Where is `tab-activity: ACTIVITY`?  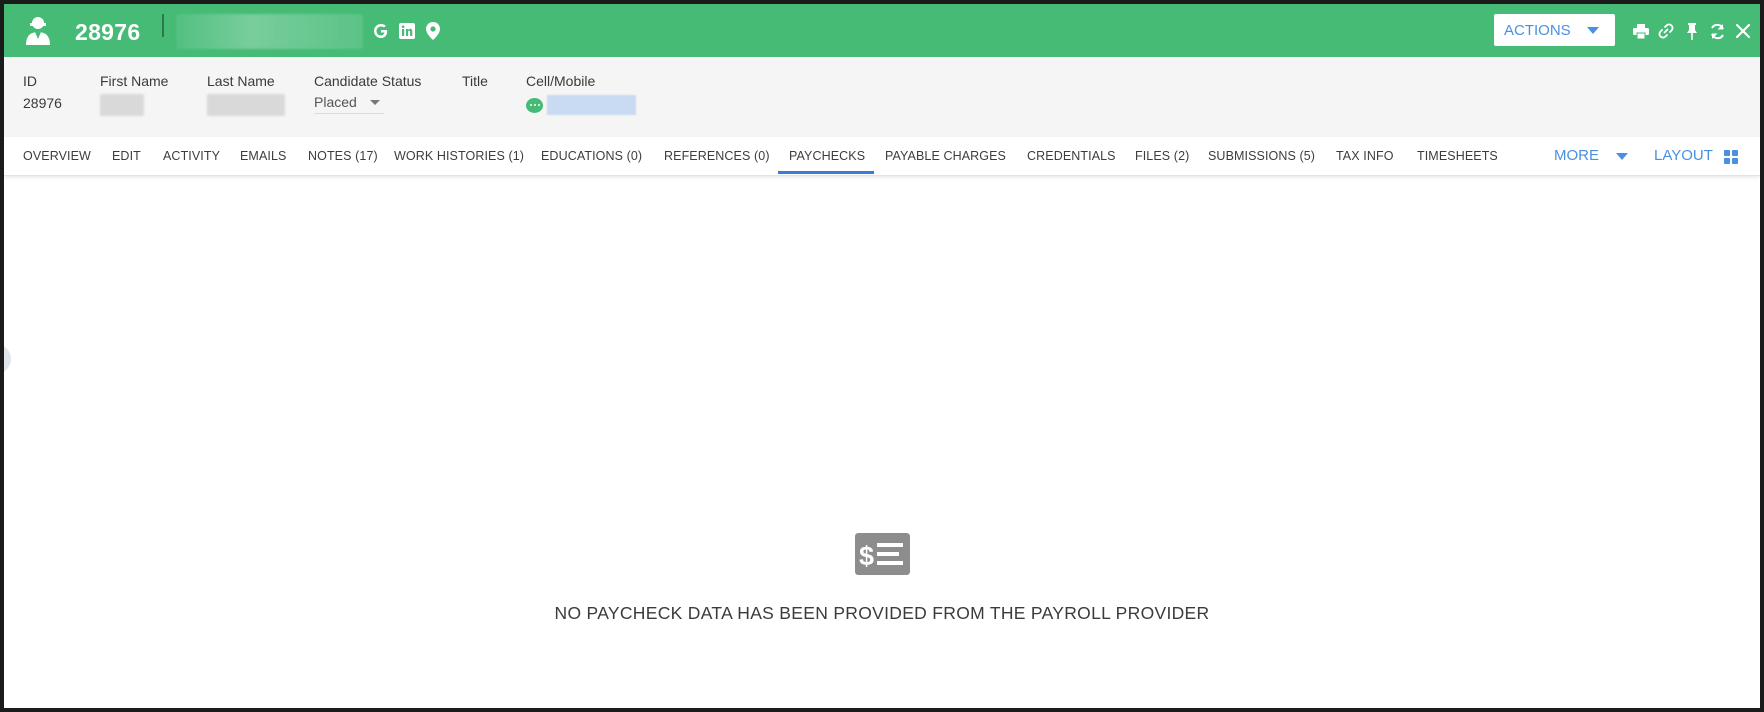
tab-activity: ACTIVITY is located at coordinates (191, 156).